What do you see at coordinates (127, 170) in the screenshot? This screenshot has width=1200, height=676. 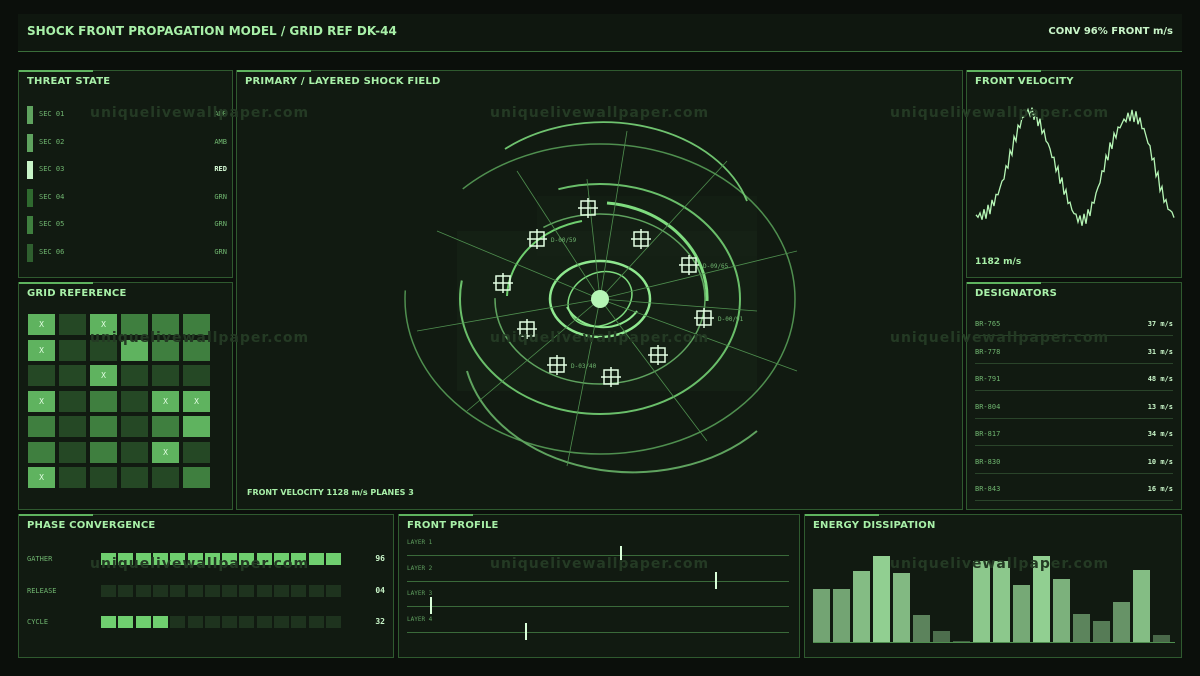 I see `threat-row: SEC 03 RED` at bounding box center [127, 170].